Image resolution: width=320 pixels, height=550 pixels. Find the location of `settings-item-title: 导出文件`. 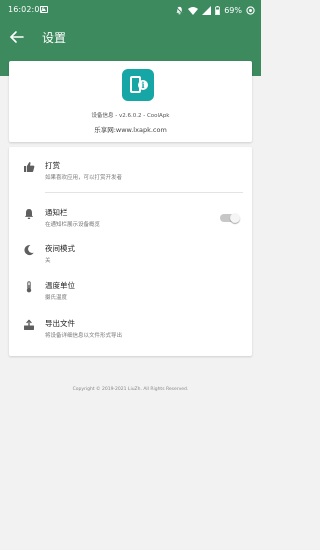

settings-item-title: 导出文件 is located at coordinates (60, 323).